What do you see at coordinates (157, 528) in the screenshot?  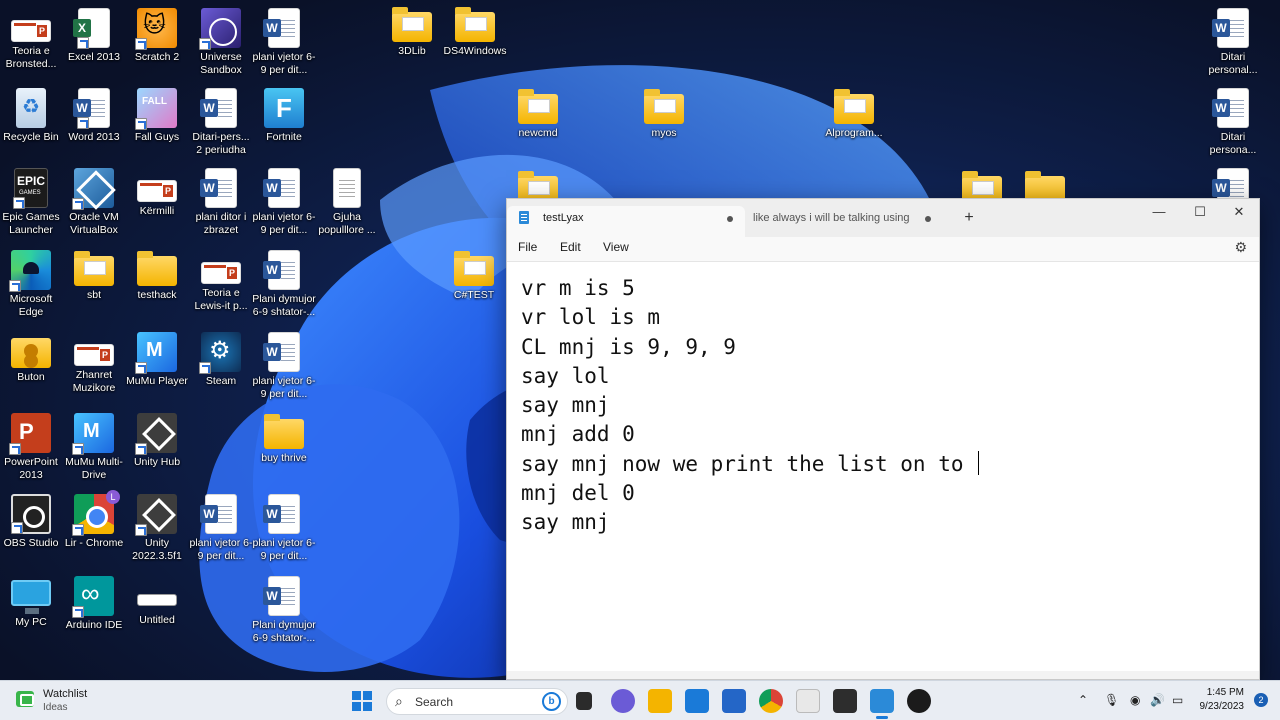 I see `desktop-icon-unity-2022: Unity 2022.3.5f1` at bounding box center [157, 528].